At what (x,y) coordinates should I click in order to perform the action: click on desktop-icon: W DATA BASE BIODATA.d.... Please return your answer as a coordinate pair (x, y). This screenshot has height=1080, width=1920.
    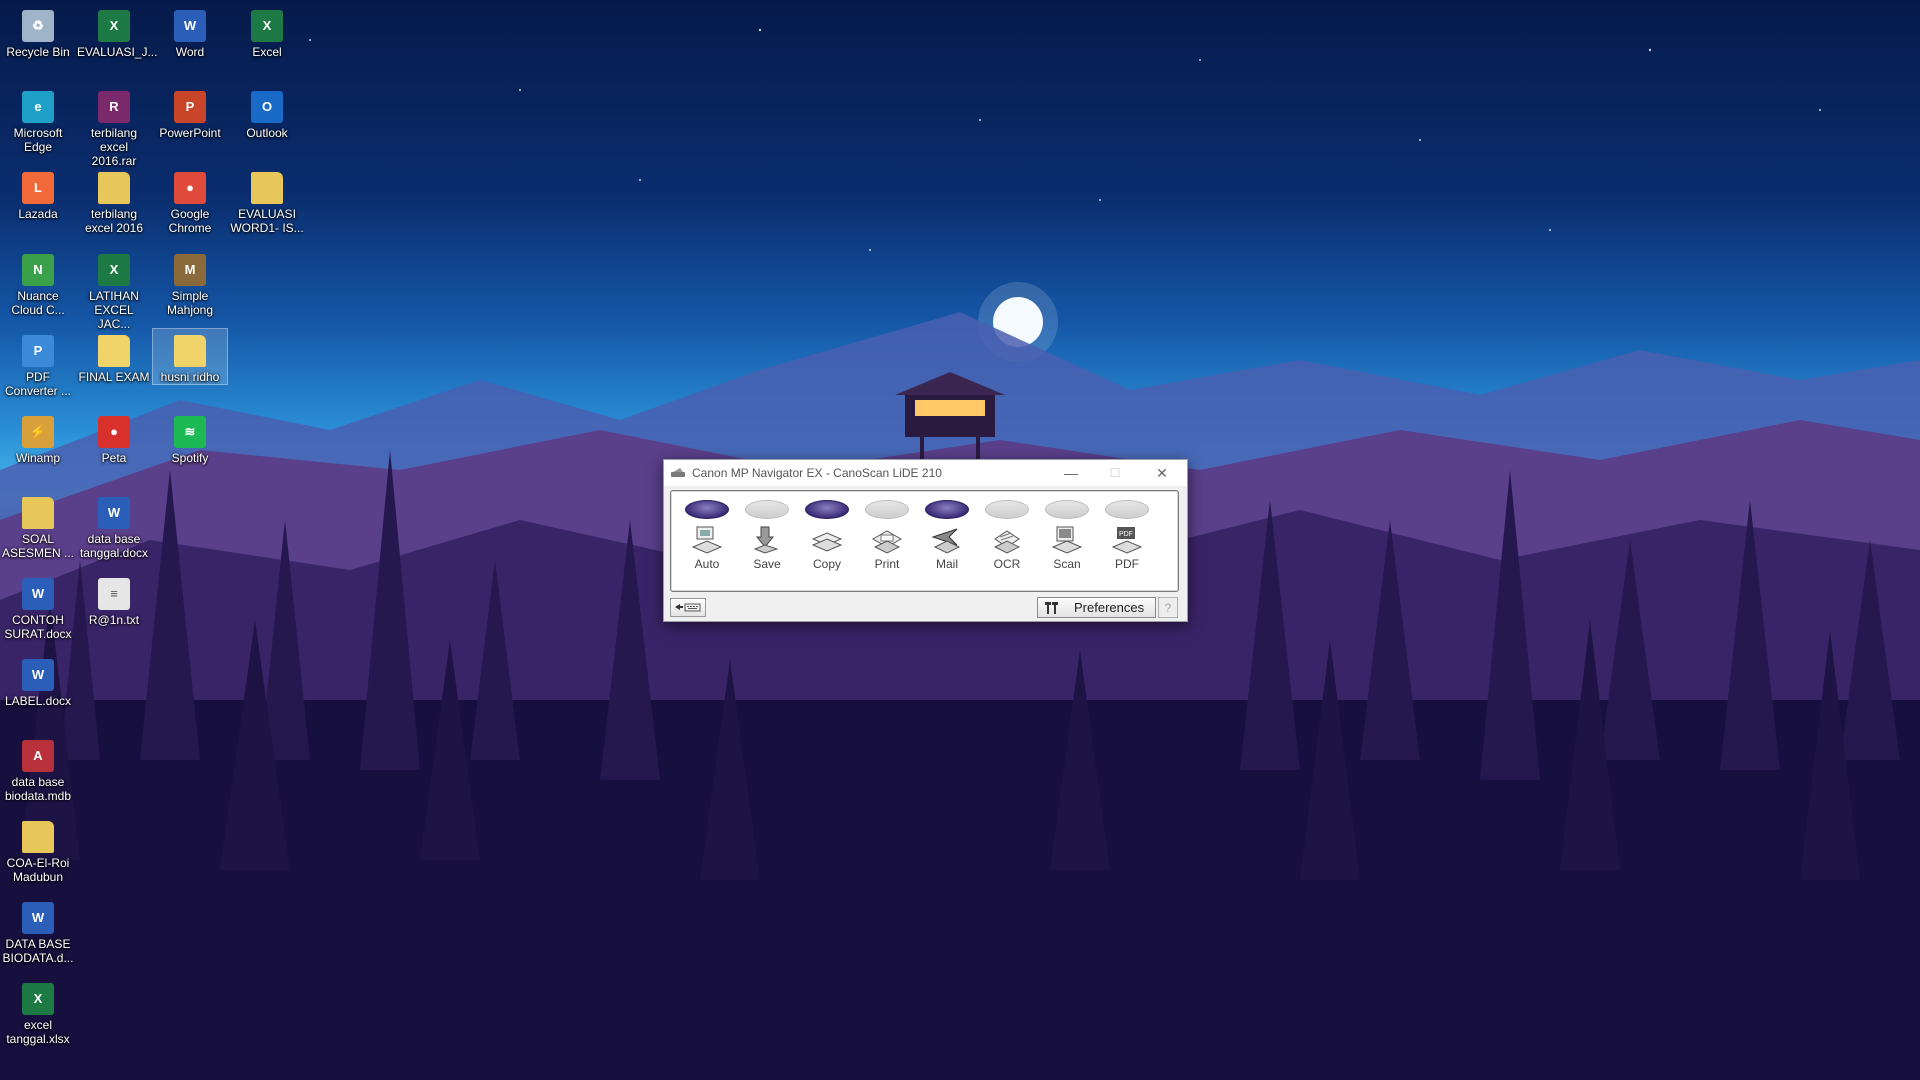
    Looking at the image, I should click on (38, 930).